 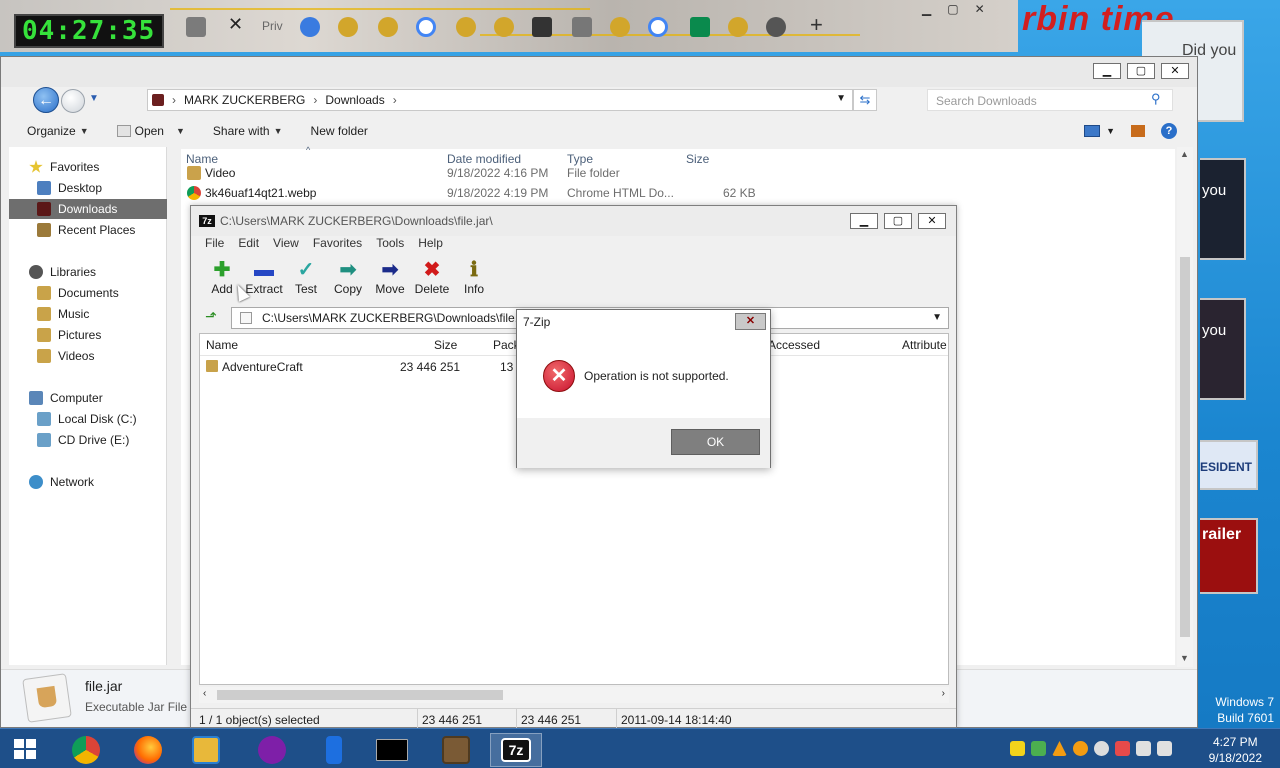 I want to click on column-header-size: Size, so click(x=445, y=345).